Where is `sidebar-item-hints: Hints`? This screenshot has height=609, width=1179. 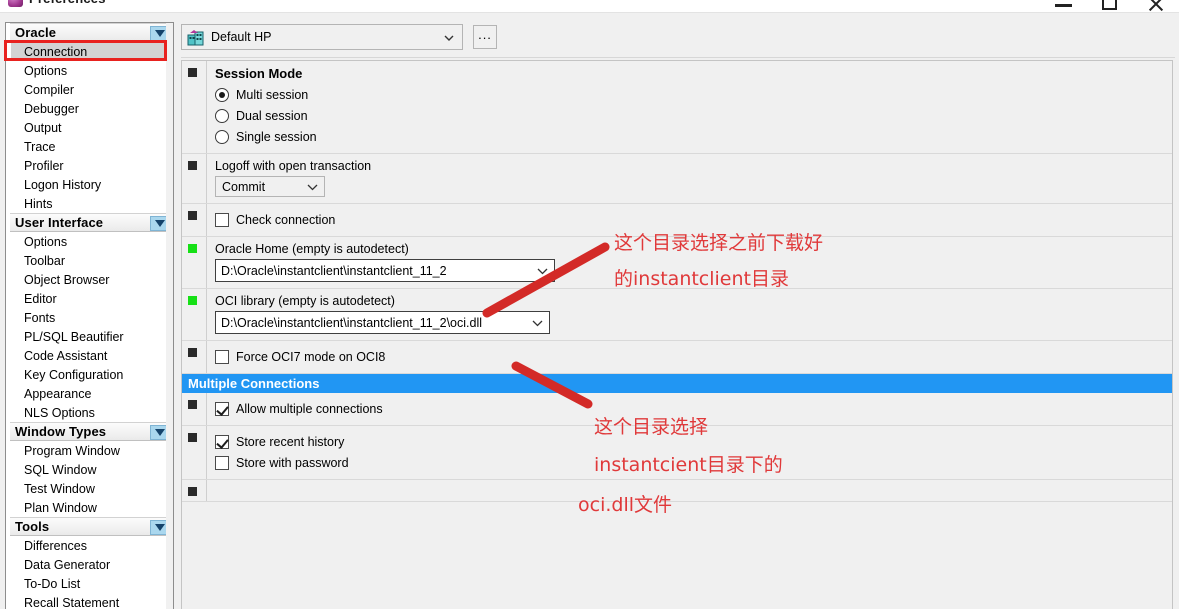
sidebar-item-hints: Hints is located at coordinates (91, 203).